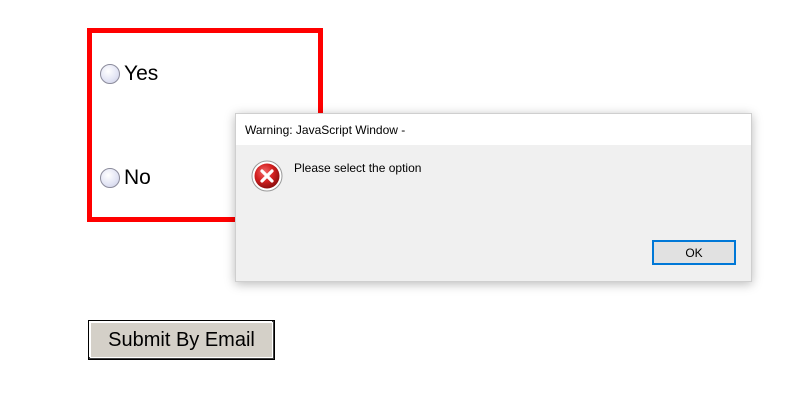 This screenshot has width=797, height=419. What do you see at coordinates (110, 178) in the screenshot?
I see `radio-button-no` at bounding box center [110, 178].